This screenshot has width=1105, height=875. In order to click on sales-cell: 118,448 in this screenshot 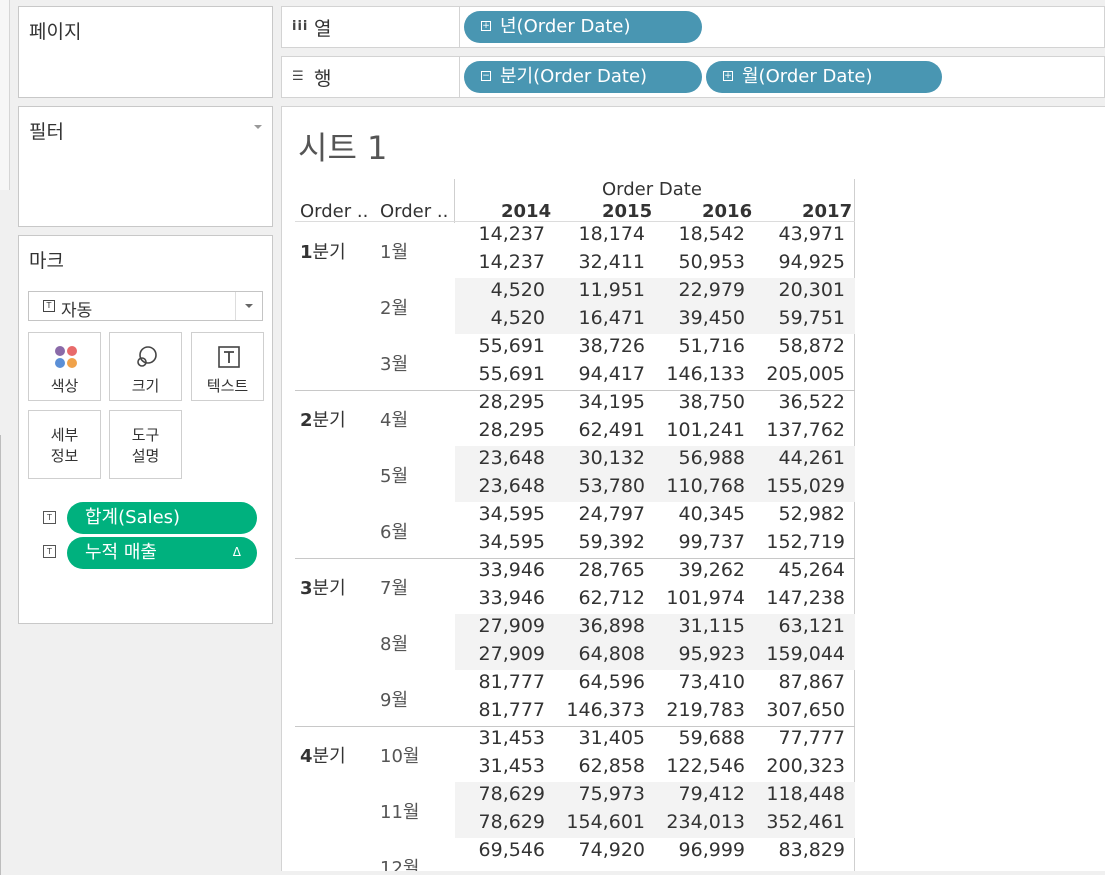, I will do `click(800, 794)`.